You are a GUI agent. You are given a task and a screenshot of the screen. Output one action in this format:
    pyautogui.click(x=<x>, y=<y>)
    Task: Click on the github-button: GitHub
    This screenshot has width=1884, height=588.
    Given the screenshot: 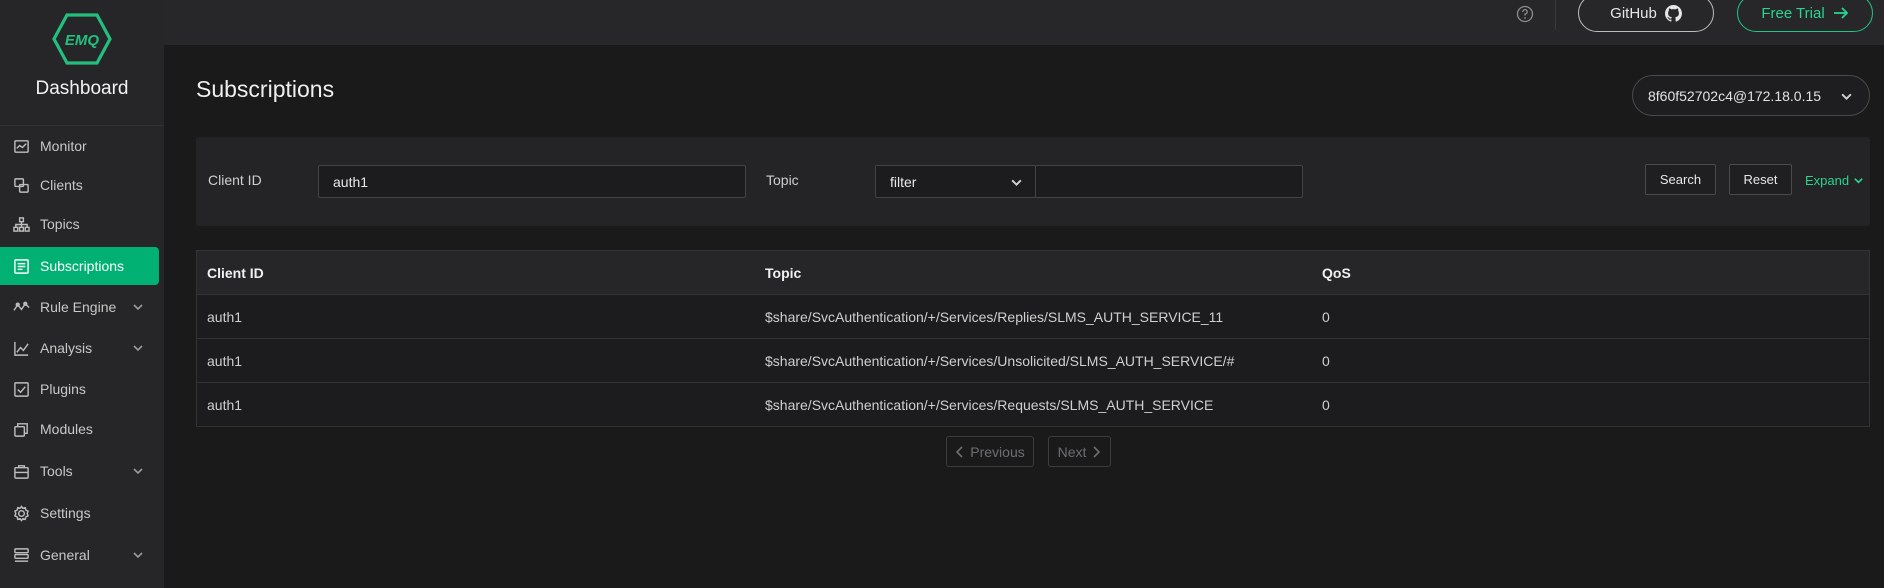 What is the action you would take?
    pyautogui.click(x=1646, y=16)
    